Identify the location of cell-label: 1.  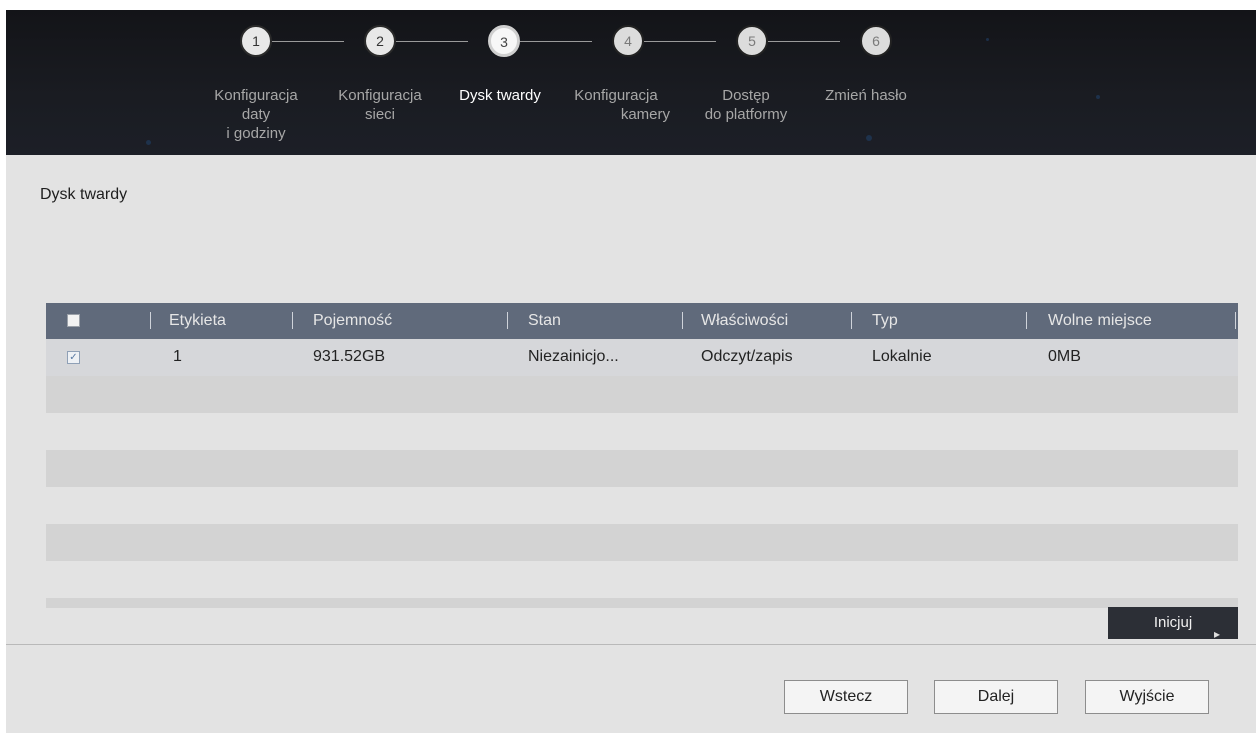
(177, 356).